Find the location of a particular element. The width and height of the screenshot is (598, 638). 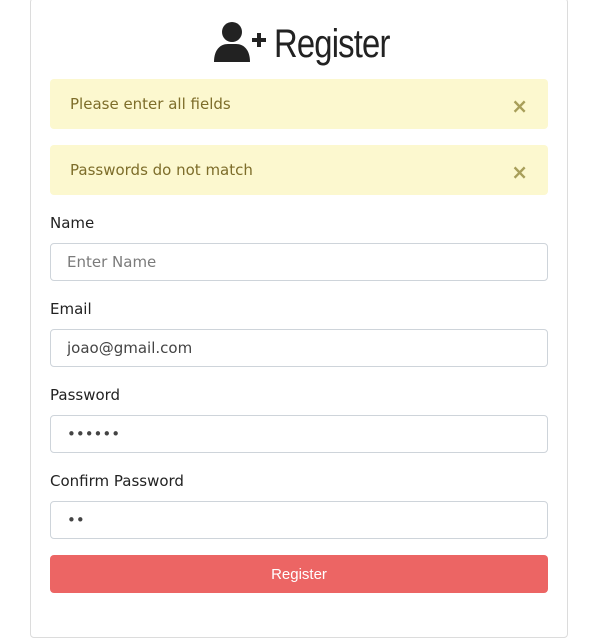

confirm-password-label: Confirm Password is located at coordinates (117, 481).